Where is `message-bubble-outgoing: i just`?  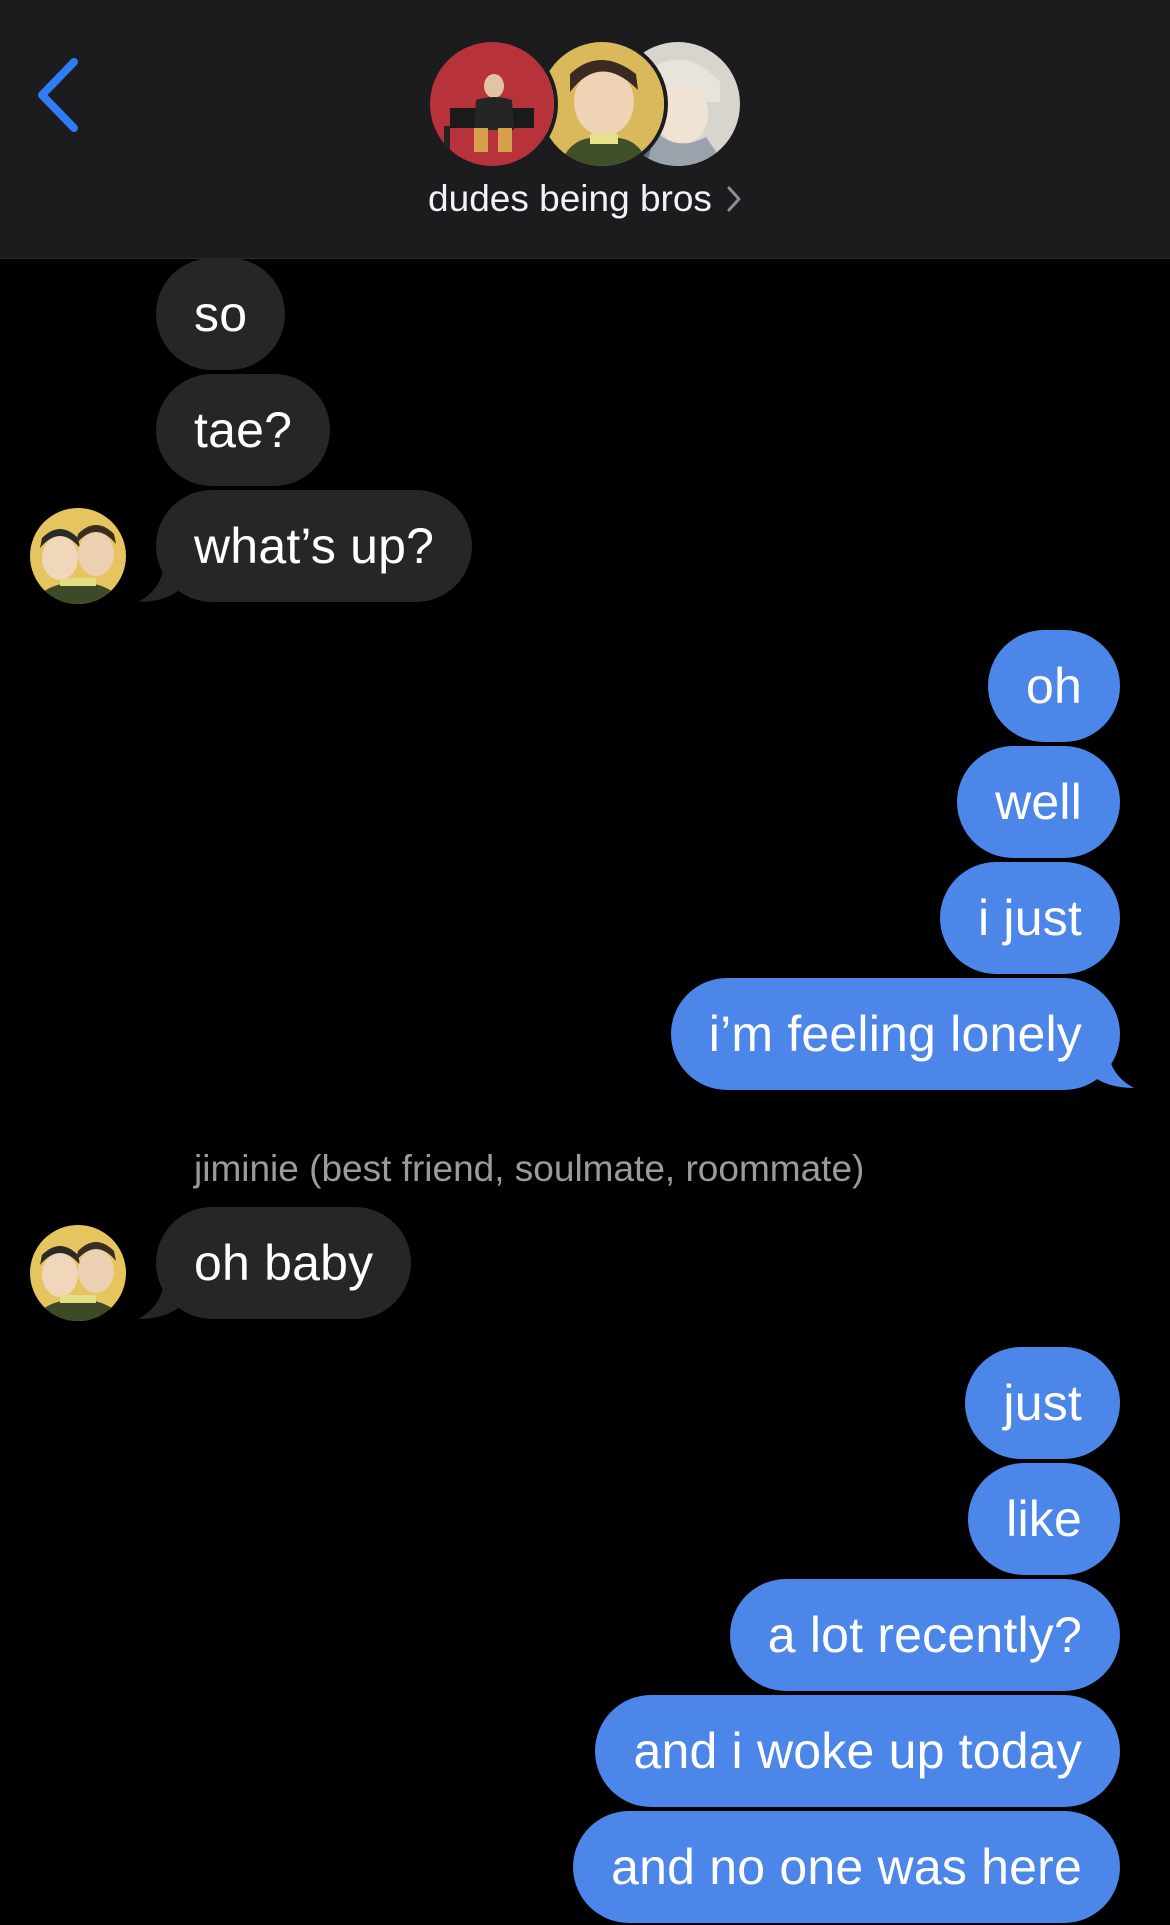 message-bubble-outgoing: i just is located at coordinates (1029, 918).